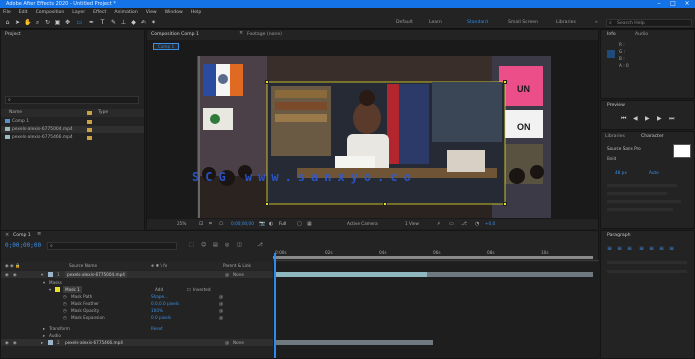 Image resolution: width=695 pixels, height=359 pixels. I want to click on stopwatch-icon: ◷, so click(65, 303).